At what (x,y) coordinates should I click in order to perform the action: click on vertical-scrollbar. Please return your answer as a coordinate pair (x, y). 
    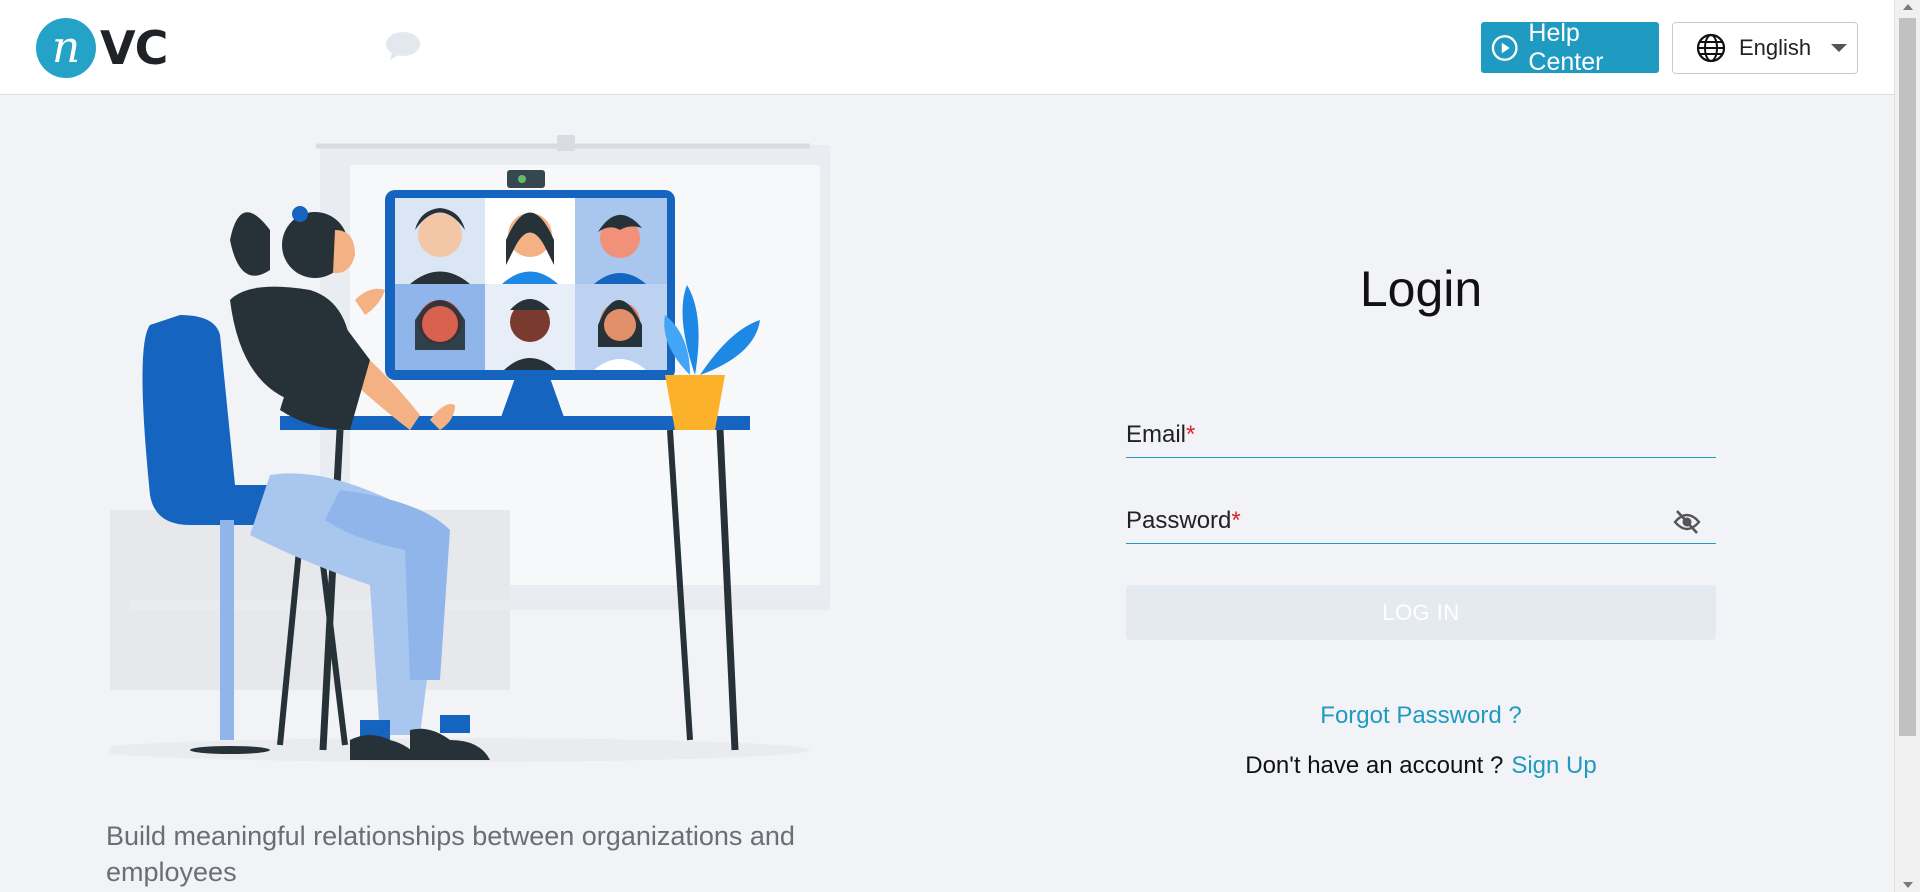
    Looking at the image, I should click on (1907, 446).